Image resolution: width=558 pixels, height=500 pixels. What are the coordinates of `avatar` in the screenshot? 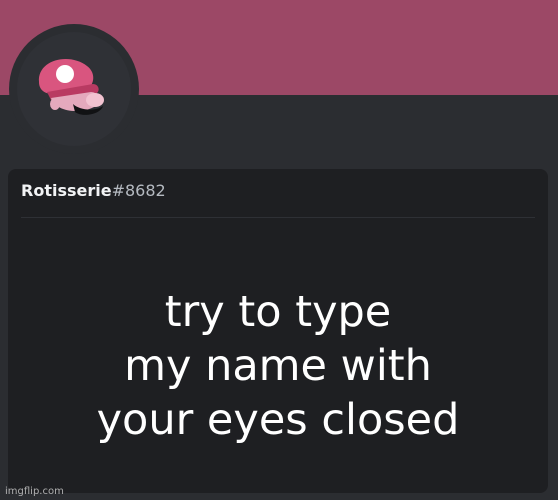 It's located at (74, 89).